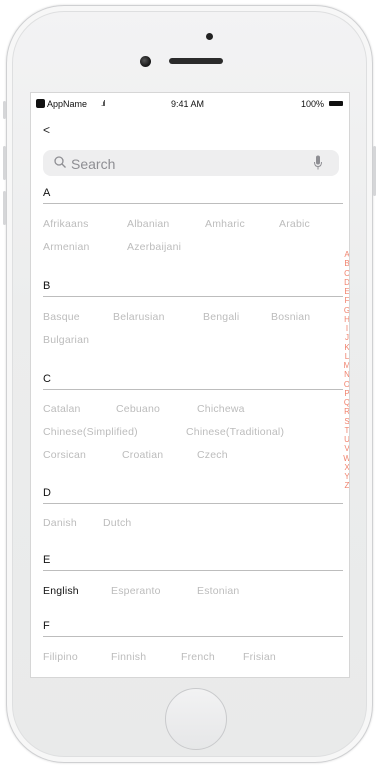 Image resolution: width=377 pixels, height=766 pixels. What do you see at coordinates (47, 493) in the screenshot?
I see `section-header-d: D` at bounding box center [47, 493].